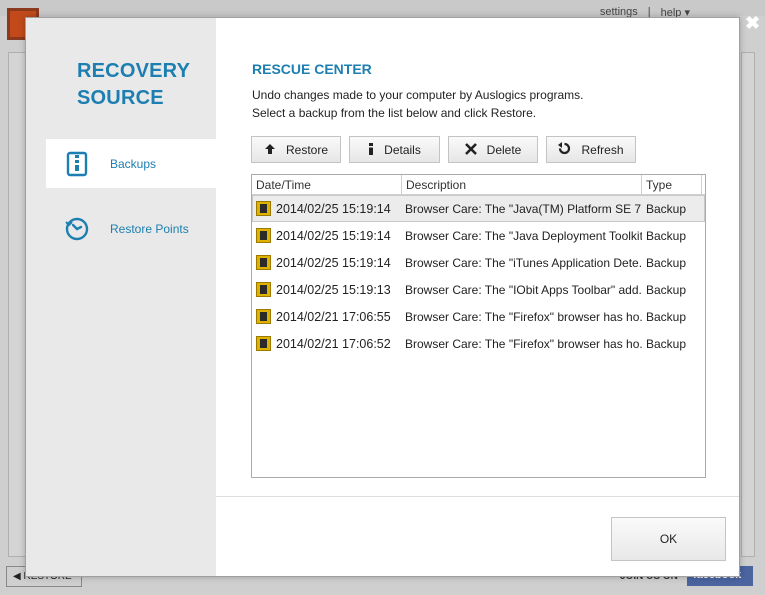 The image size is (765, 595). What do you see at coordinates (402, 149) in the screenshot?
I see `details-button-label: Details` at bounding box center [402, 149].